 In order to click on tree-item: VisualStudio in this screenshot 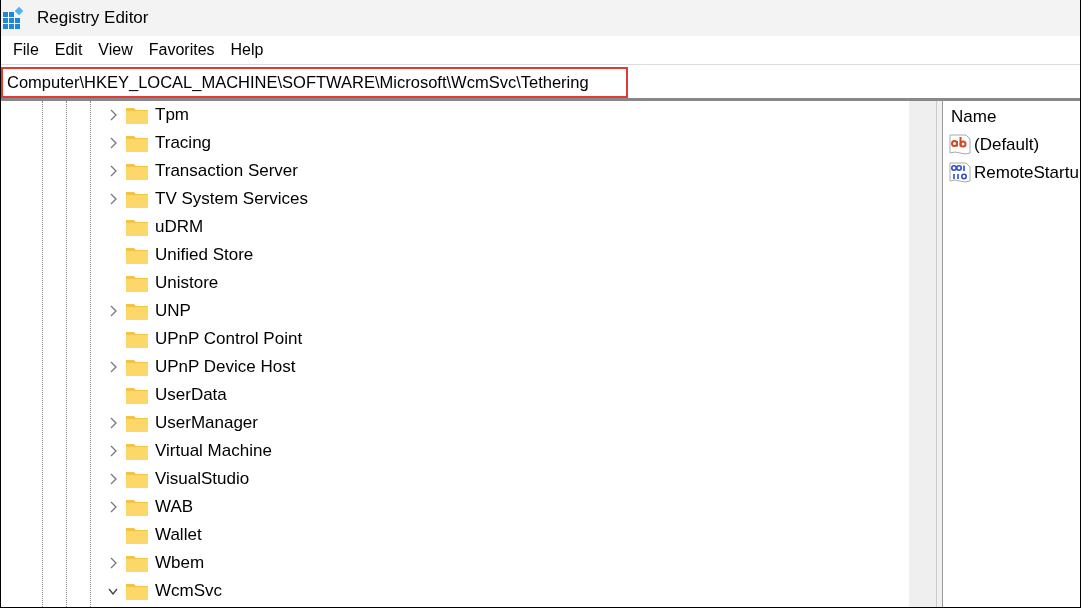, I will do `click(202, 479)`.